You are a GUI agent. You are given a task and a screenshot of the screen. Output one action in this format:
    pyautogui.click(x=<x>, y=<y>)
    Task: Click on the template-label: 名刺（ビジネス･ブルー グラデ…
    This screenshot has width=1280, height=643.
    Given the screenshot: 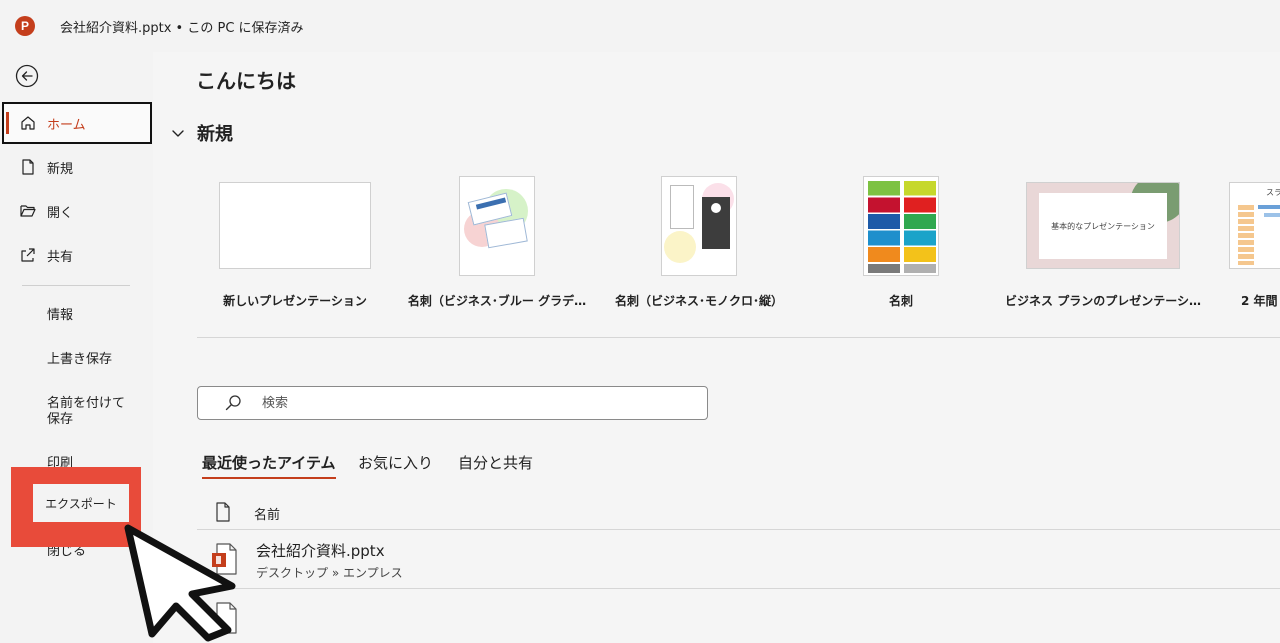 What is the action you would take?
    pyautogui.click(x=497, y=301)
    